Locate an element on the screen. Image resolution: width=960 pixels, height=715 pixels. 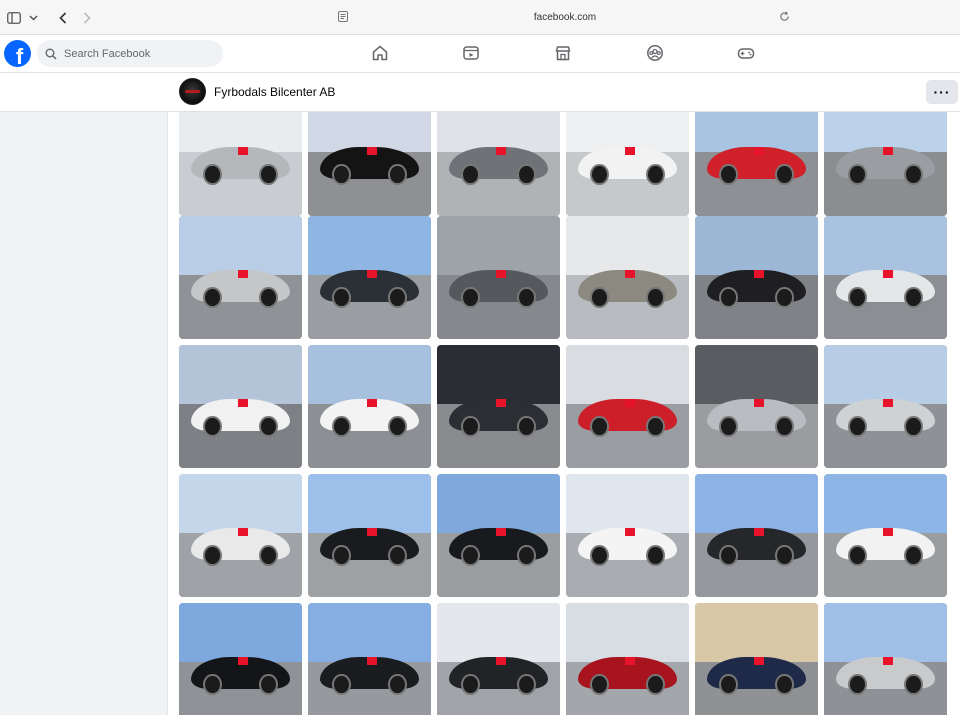
home-icon is located at coordinates (380, 53).